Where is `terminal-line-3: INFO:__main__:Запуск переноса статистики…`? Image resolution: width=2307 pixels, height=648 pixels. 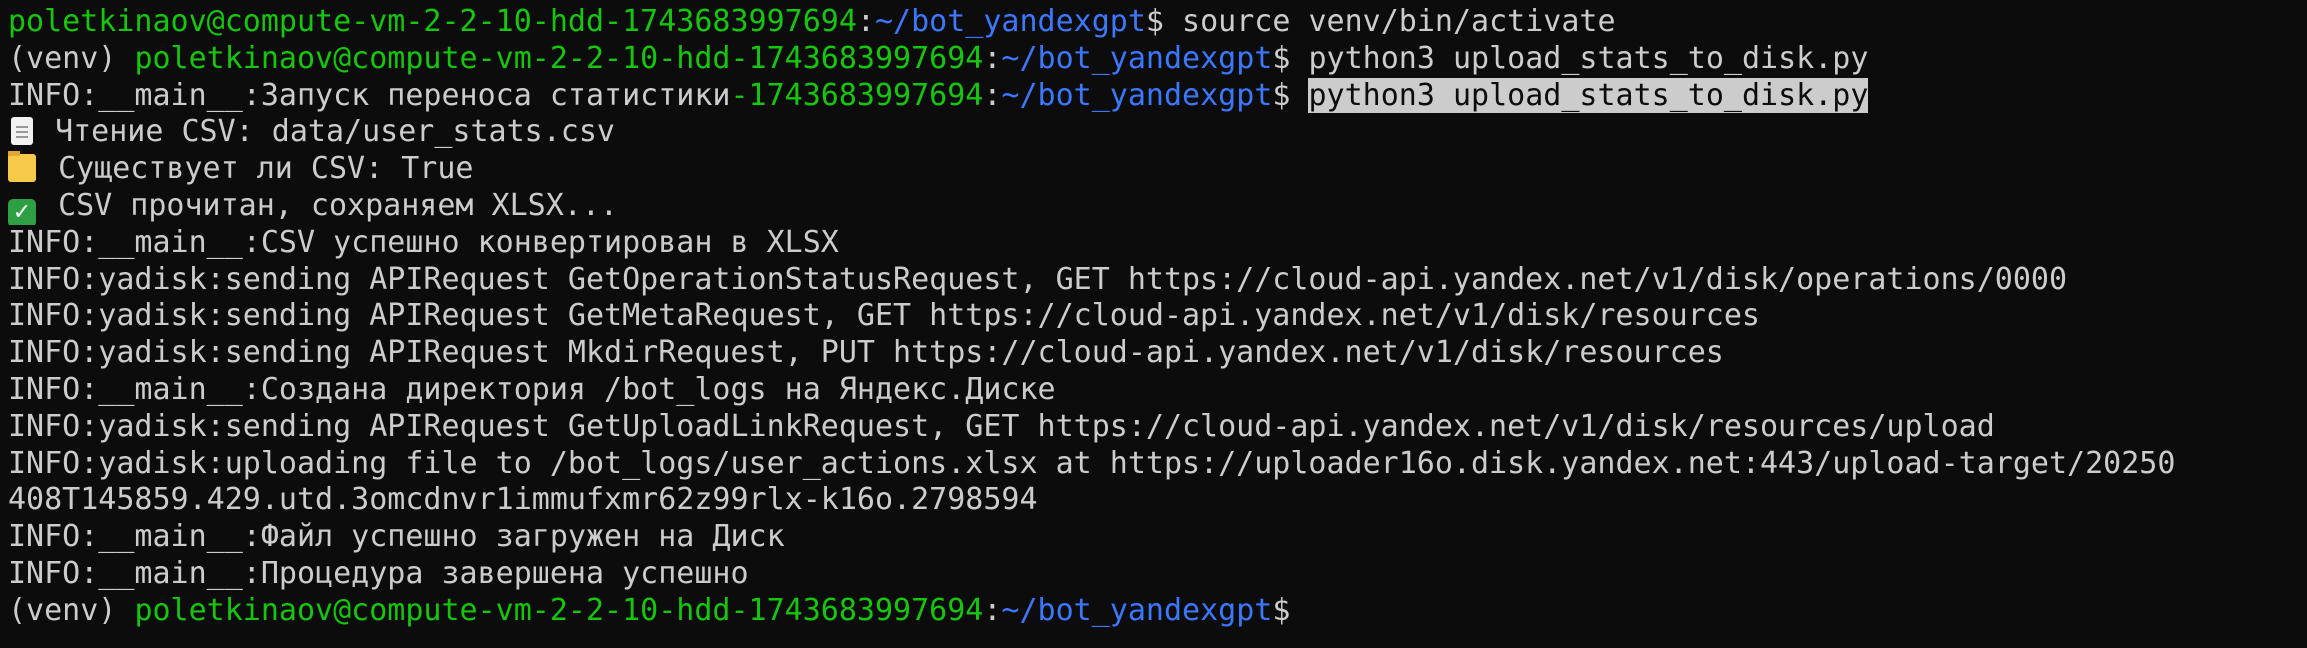 terminal-line-3: INFO:__main__:Запуск переноса статистики… is located at coordinates (1153, 96).